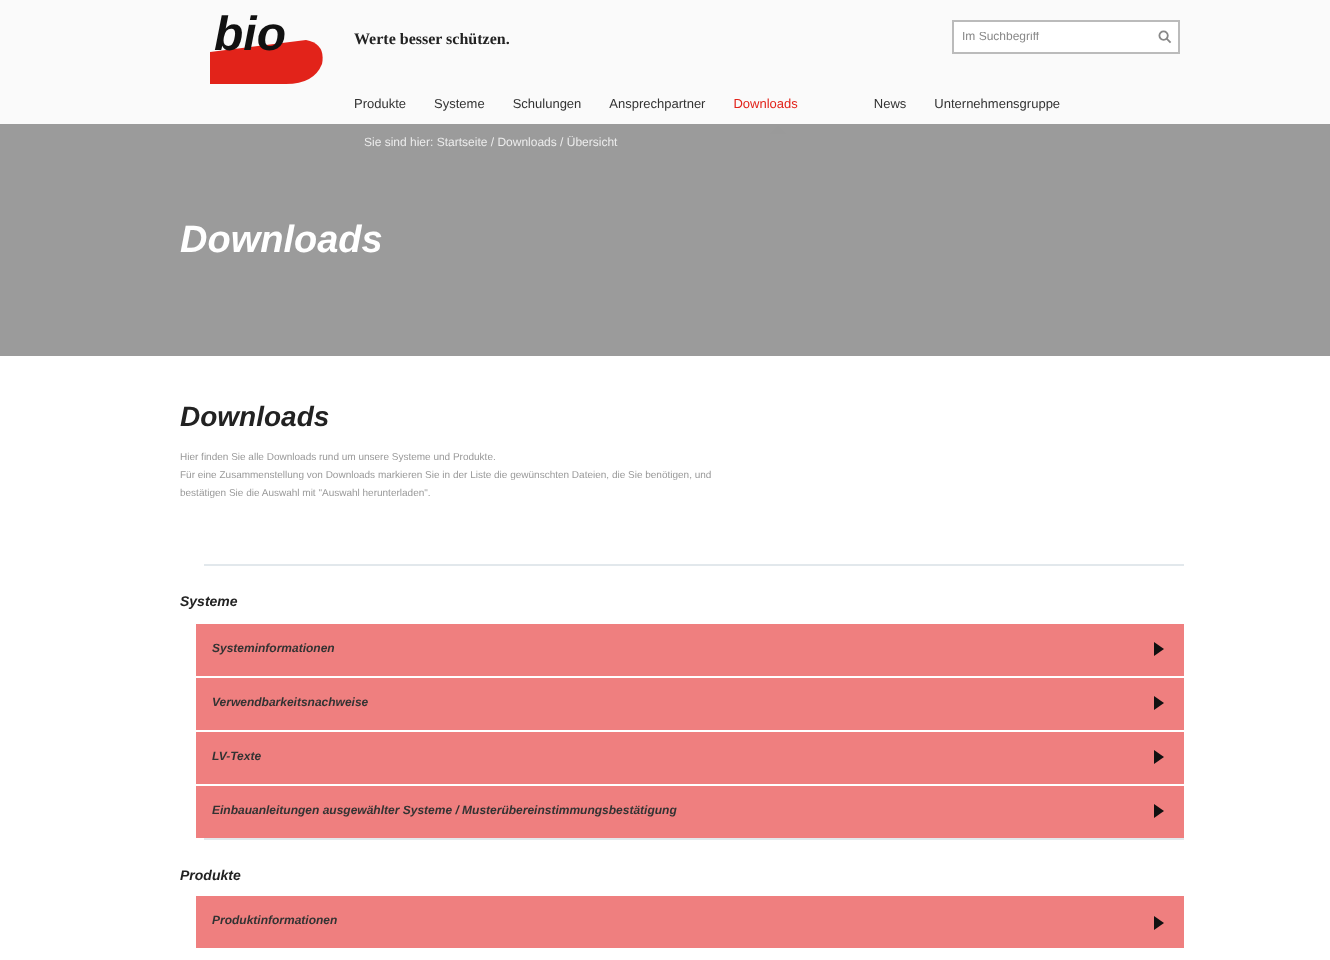  What do you see at coordinates (432, 40) in the screenshot?
I see `tagline: Werte besser schützen.` at bounding box center [432, 40].